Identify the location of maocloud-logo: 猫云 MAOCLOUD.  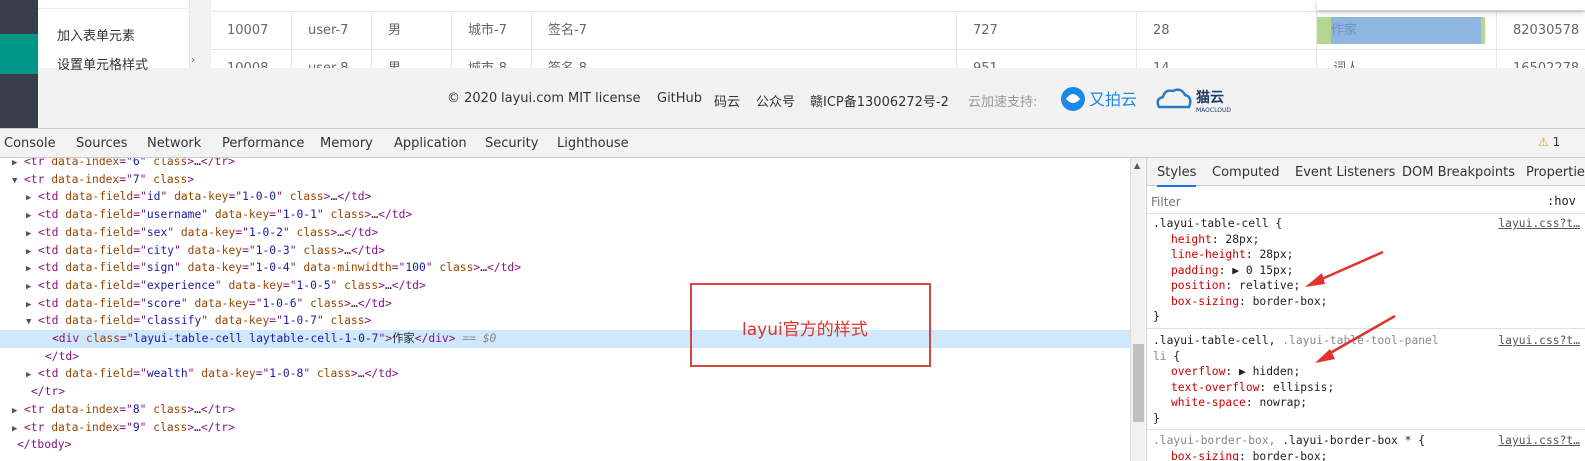
(1200, 100).